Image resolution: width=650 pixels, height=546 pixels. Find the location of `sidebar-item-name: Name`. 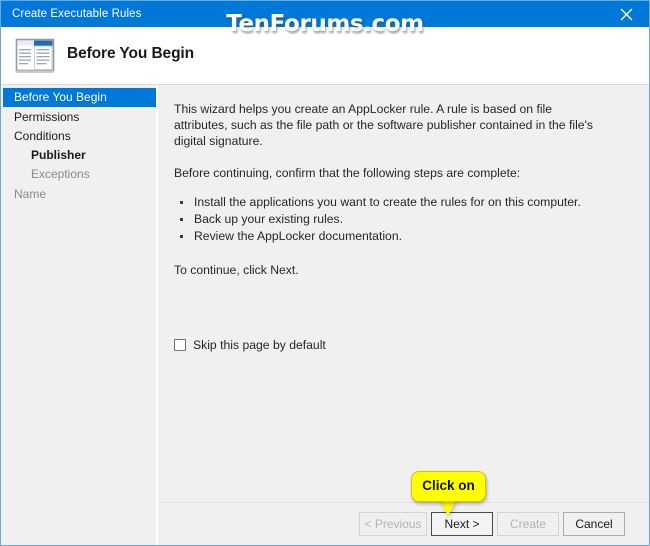

sidebar-item-name: Name is located at coordinates (79, 194).